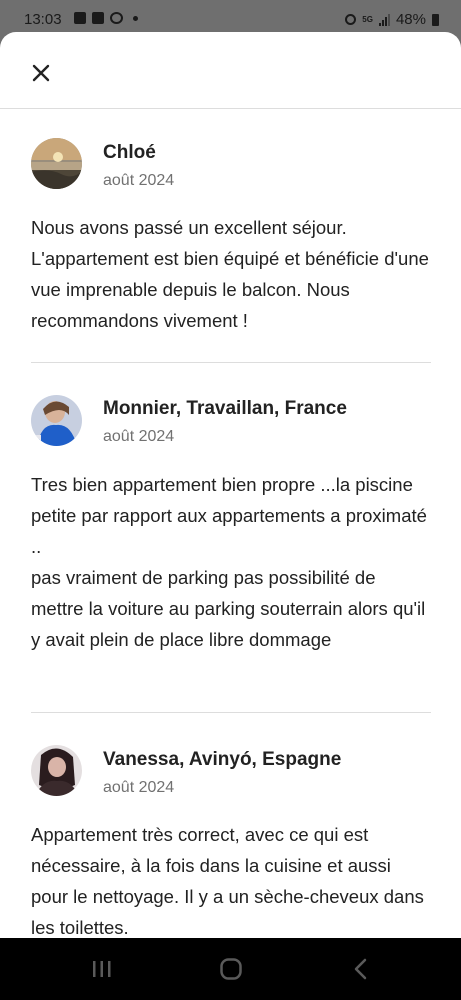  I want to click on dot-icon, so click(135, 18).